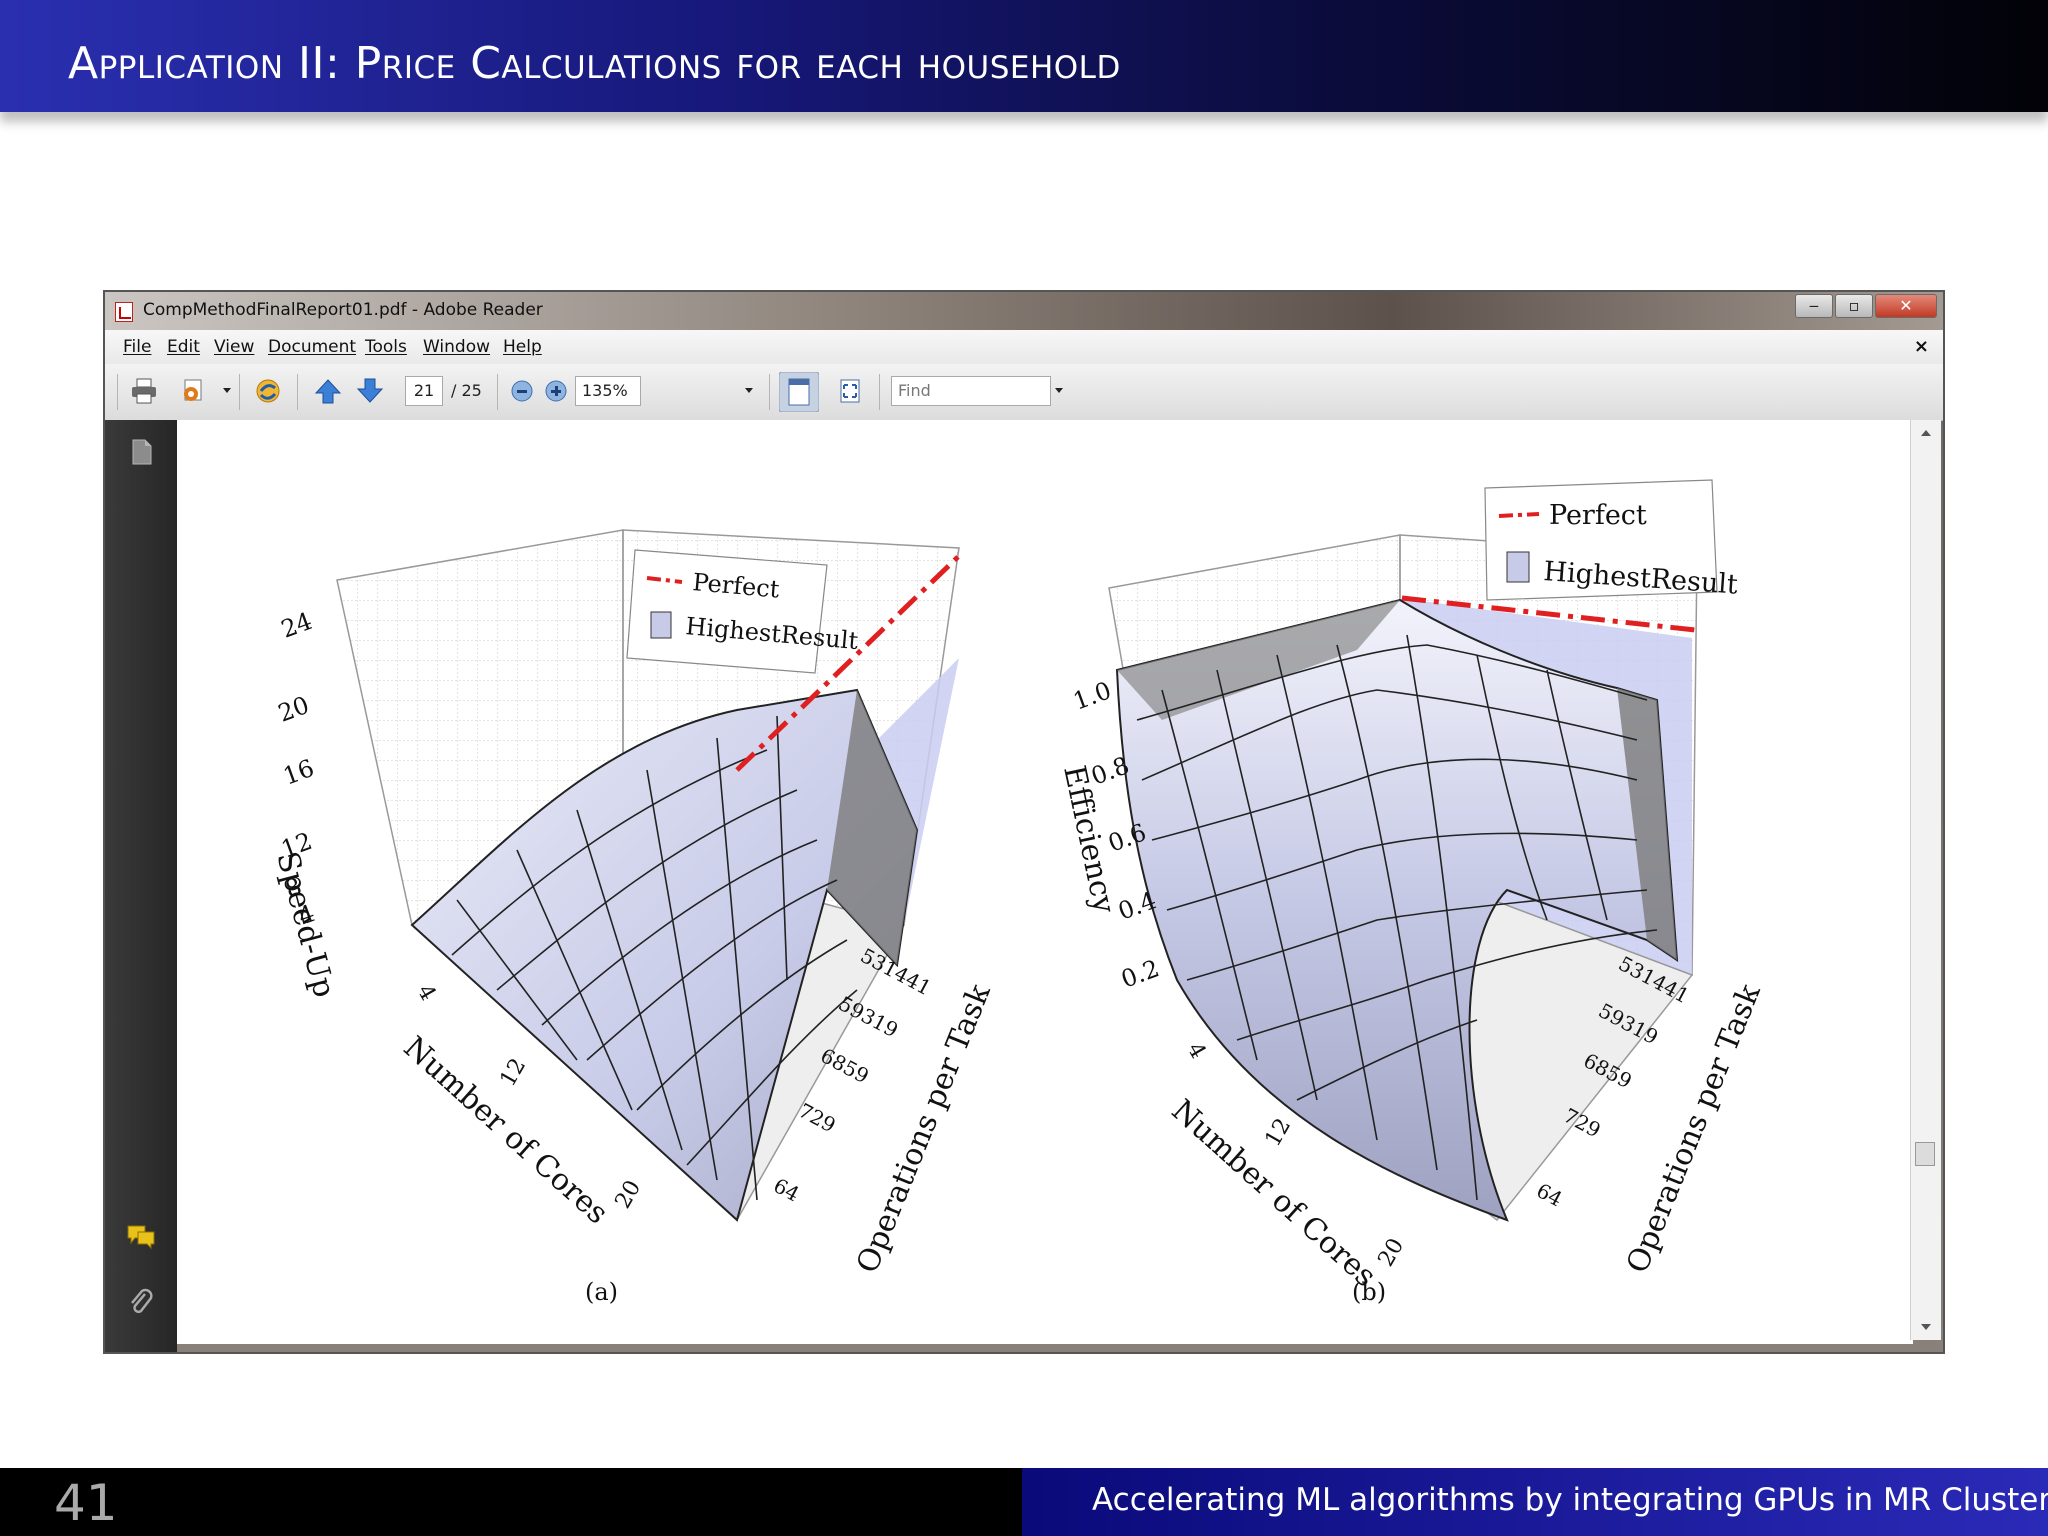  I want to click on scroll-down-arrow-icon, so click(1926, 1327).